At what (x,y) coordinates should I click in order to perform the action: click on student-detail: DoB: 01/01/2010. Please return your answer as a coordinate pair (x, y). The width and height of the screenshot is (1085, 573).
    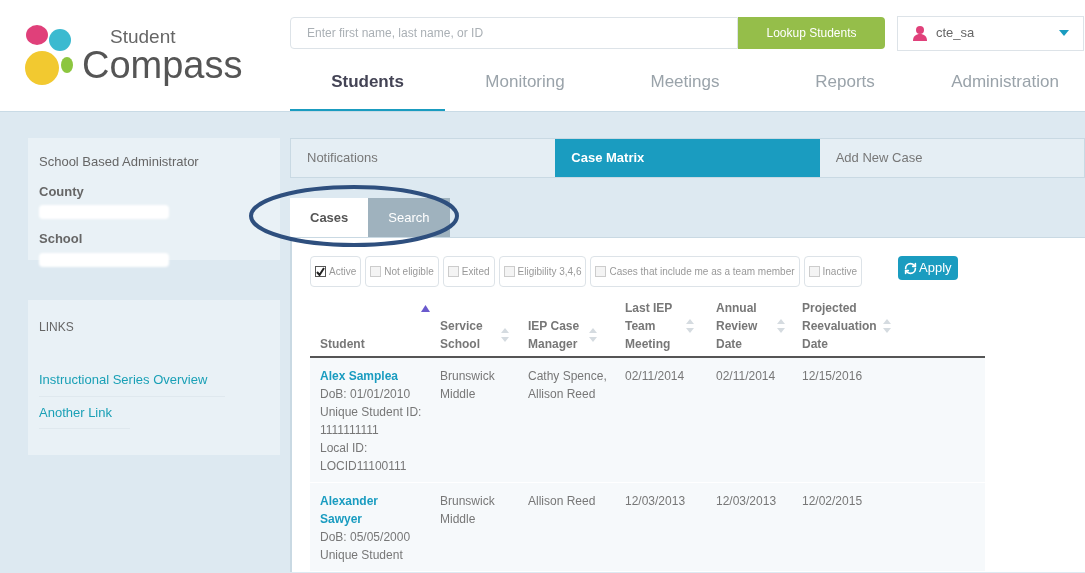
    Looking at the image, I should click on (366, 394).